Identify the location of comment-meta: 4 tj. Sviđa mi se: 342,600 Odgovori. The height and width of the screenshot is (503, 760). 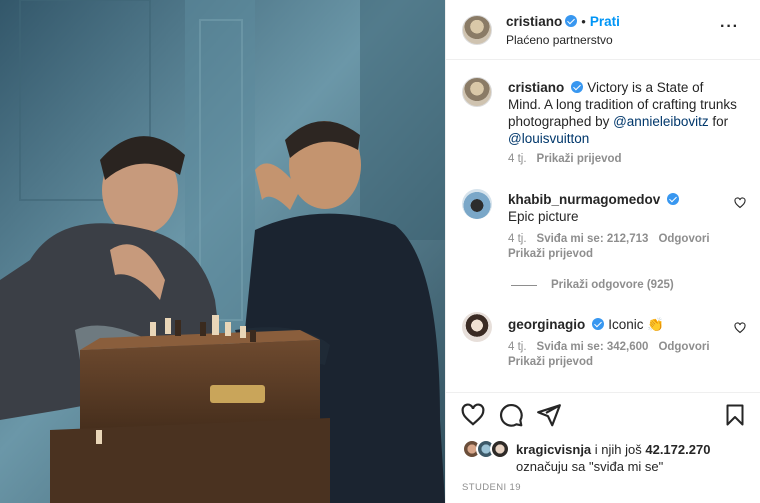
(614, 347).